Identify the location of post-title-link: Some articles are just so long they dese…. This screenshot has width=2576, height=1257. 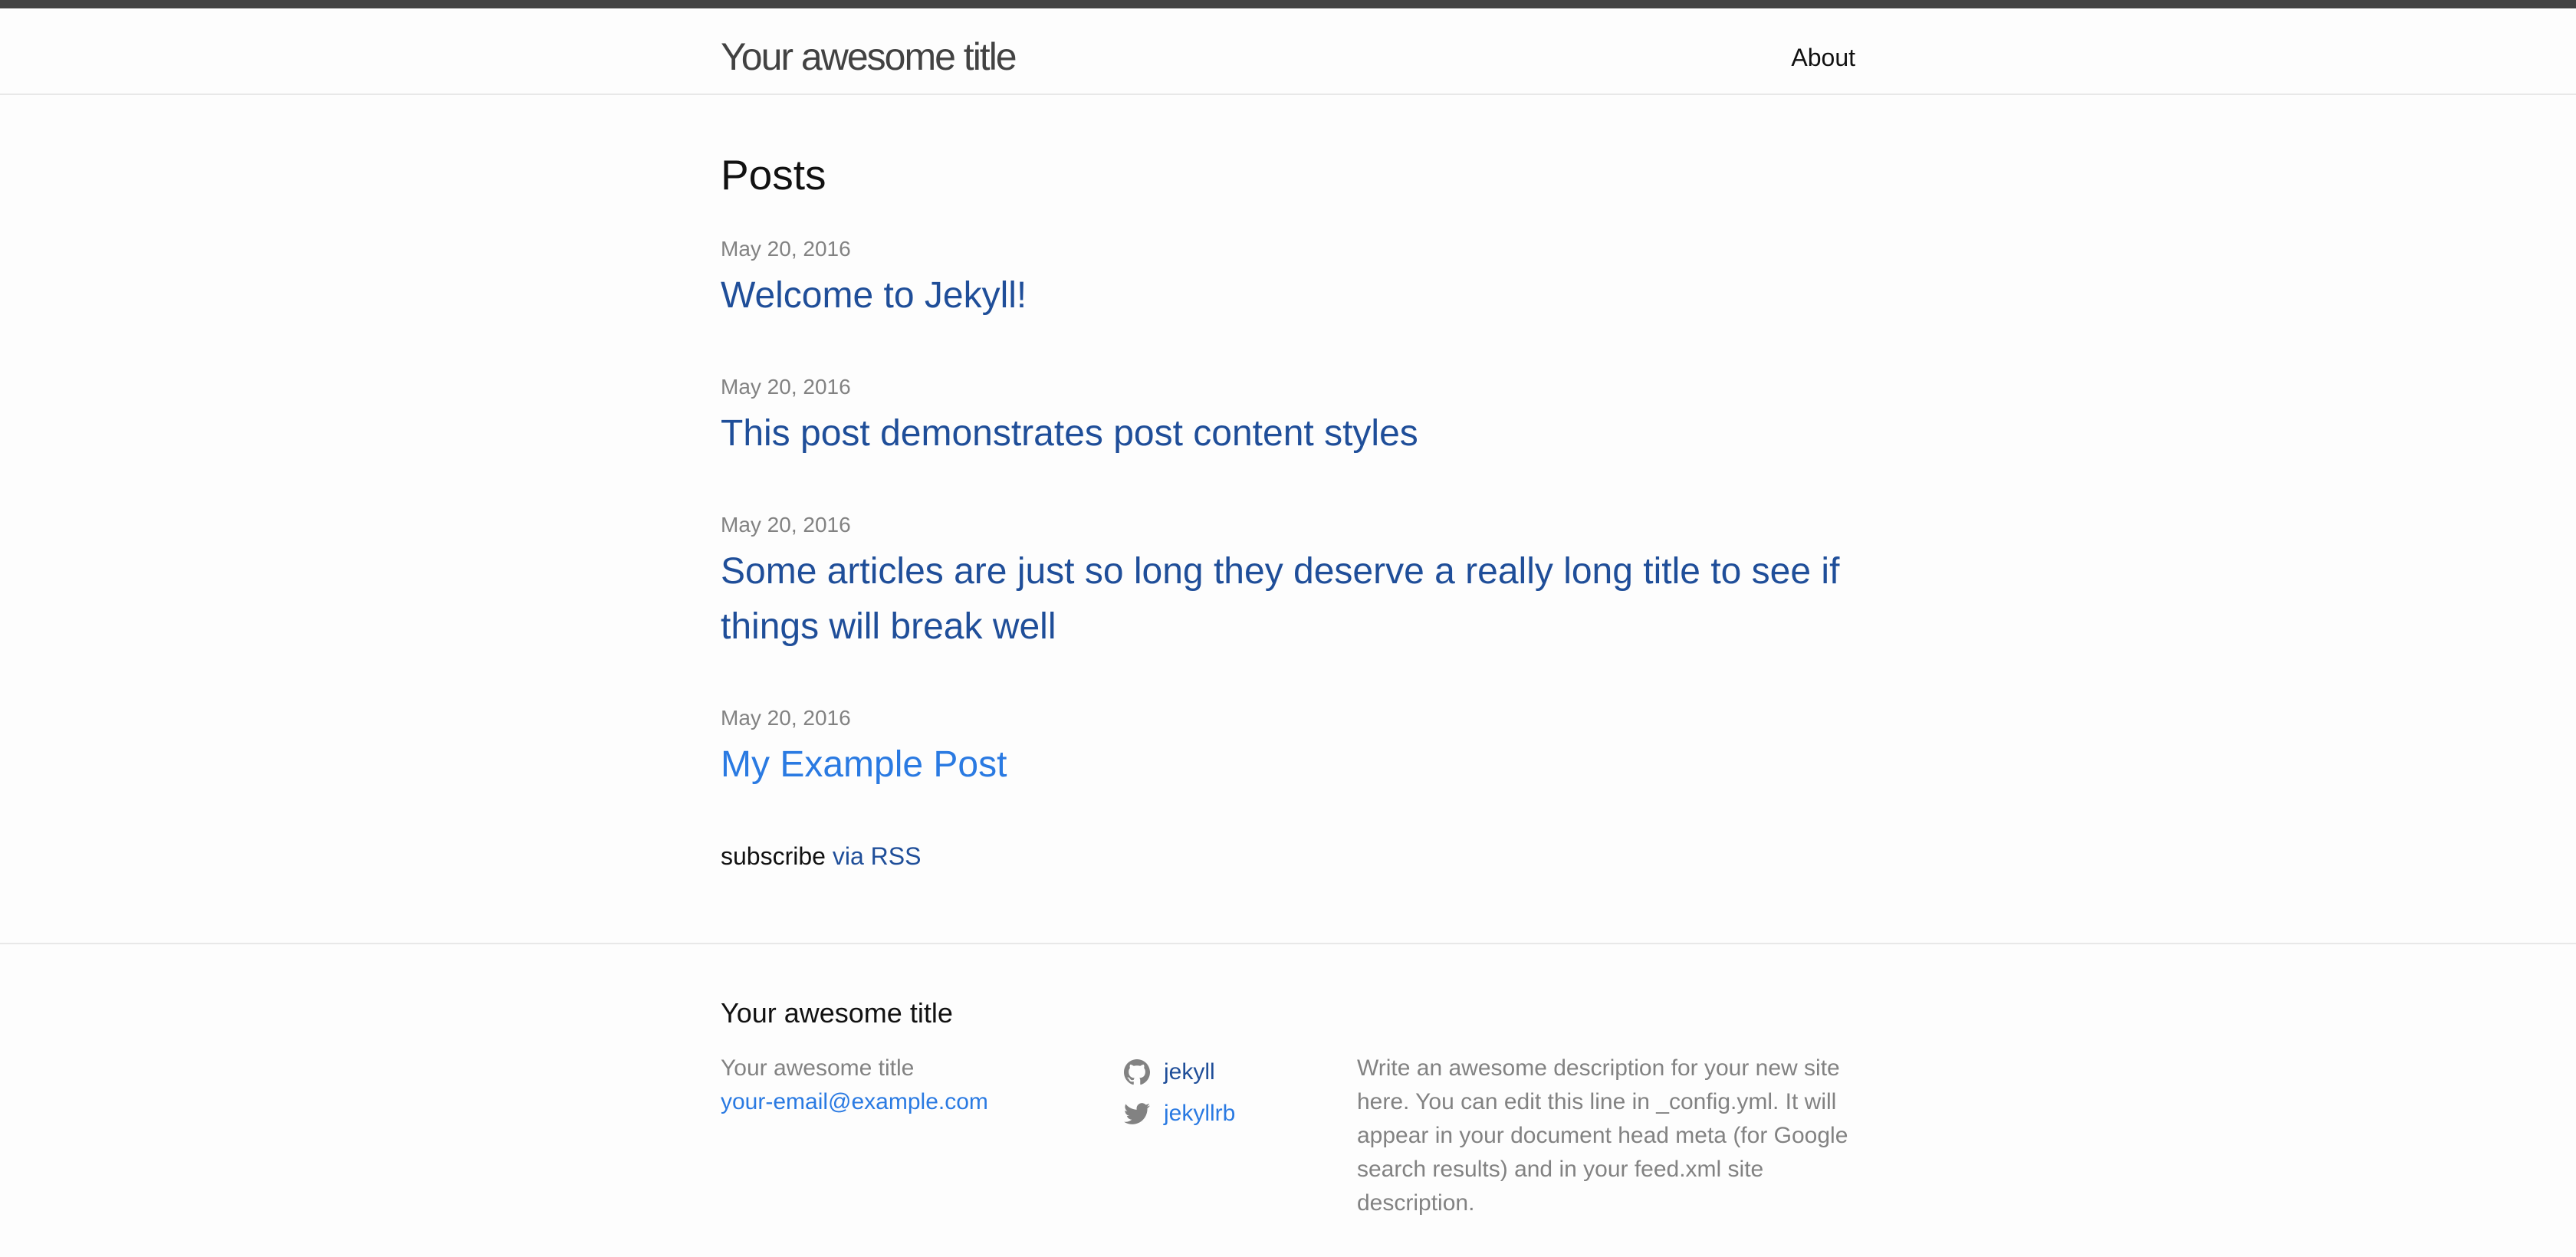
(1288, 599).